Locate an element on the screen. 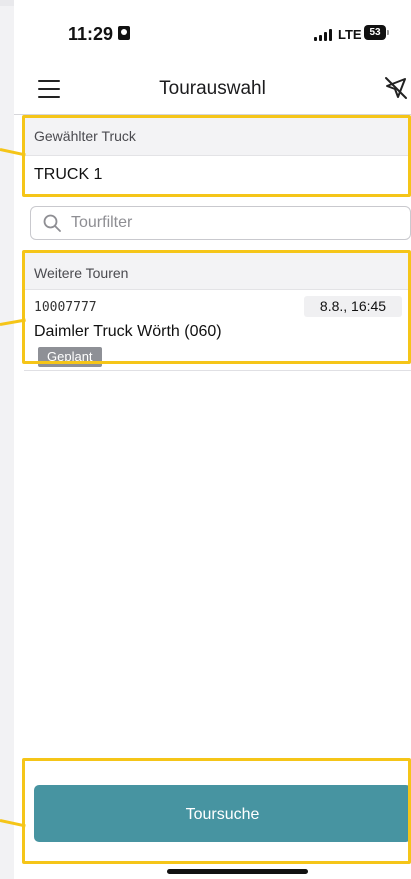 This screenshot has width=411, height=879. contact-card-icon is located at coordinates (124, 33).